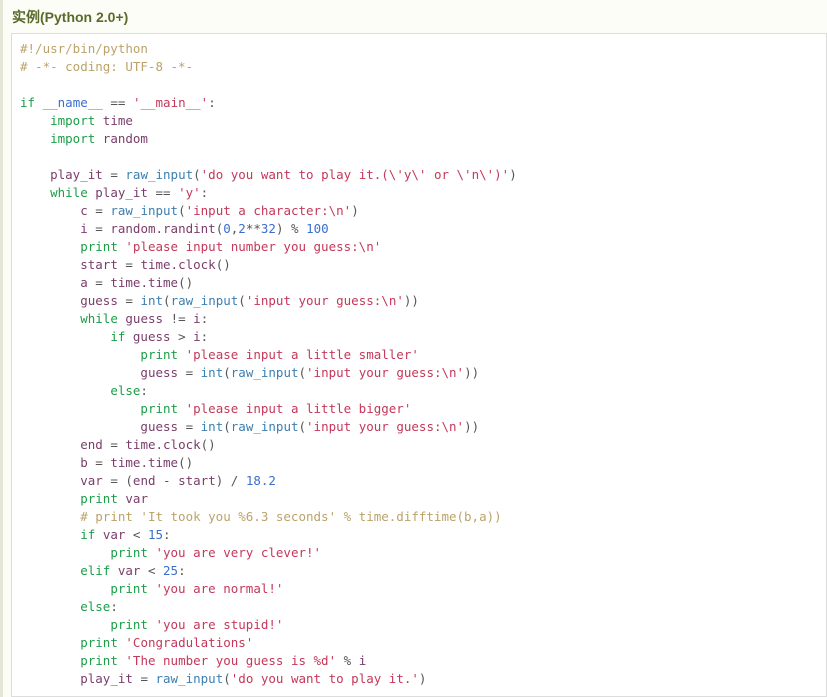 Image resolution: width=827 pixels, height=697 pixels. Describe the element at coordinates (125, 264) in the screenshot. I see `code-line: start = time.clock()` at that location.